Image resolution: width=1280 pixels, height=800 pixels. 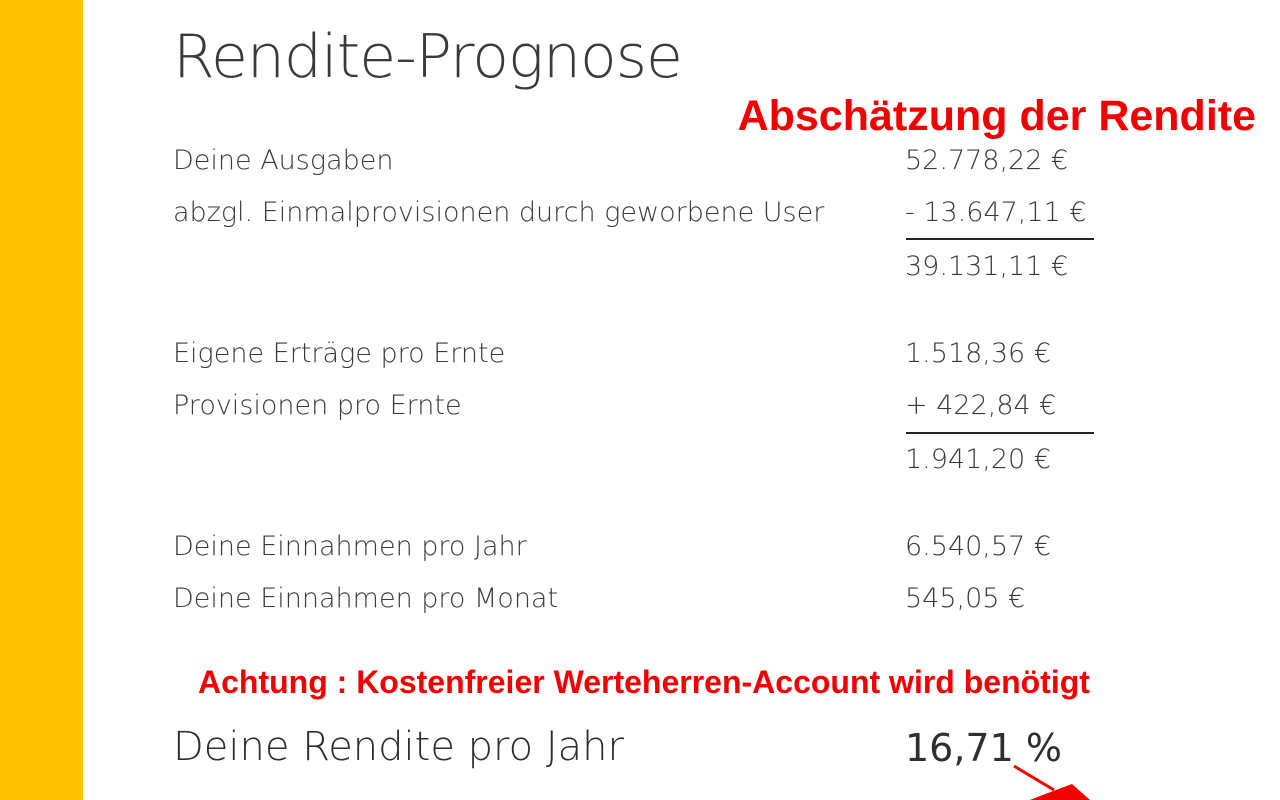 What do you see at coordinates (1051, 782) in the screenshot?
I see `red-arrow-icon` at bounding box center [1051, 782].